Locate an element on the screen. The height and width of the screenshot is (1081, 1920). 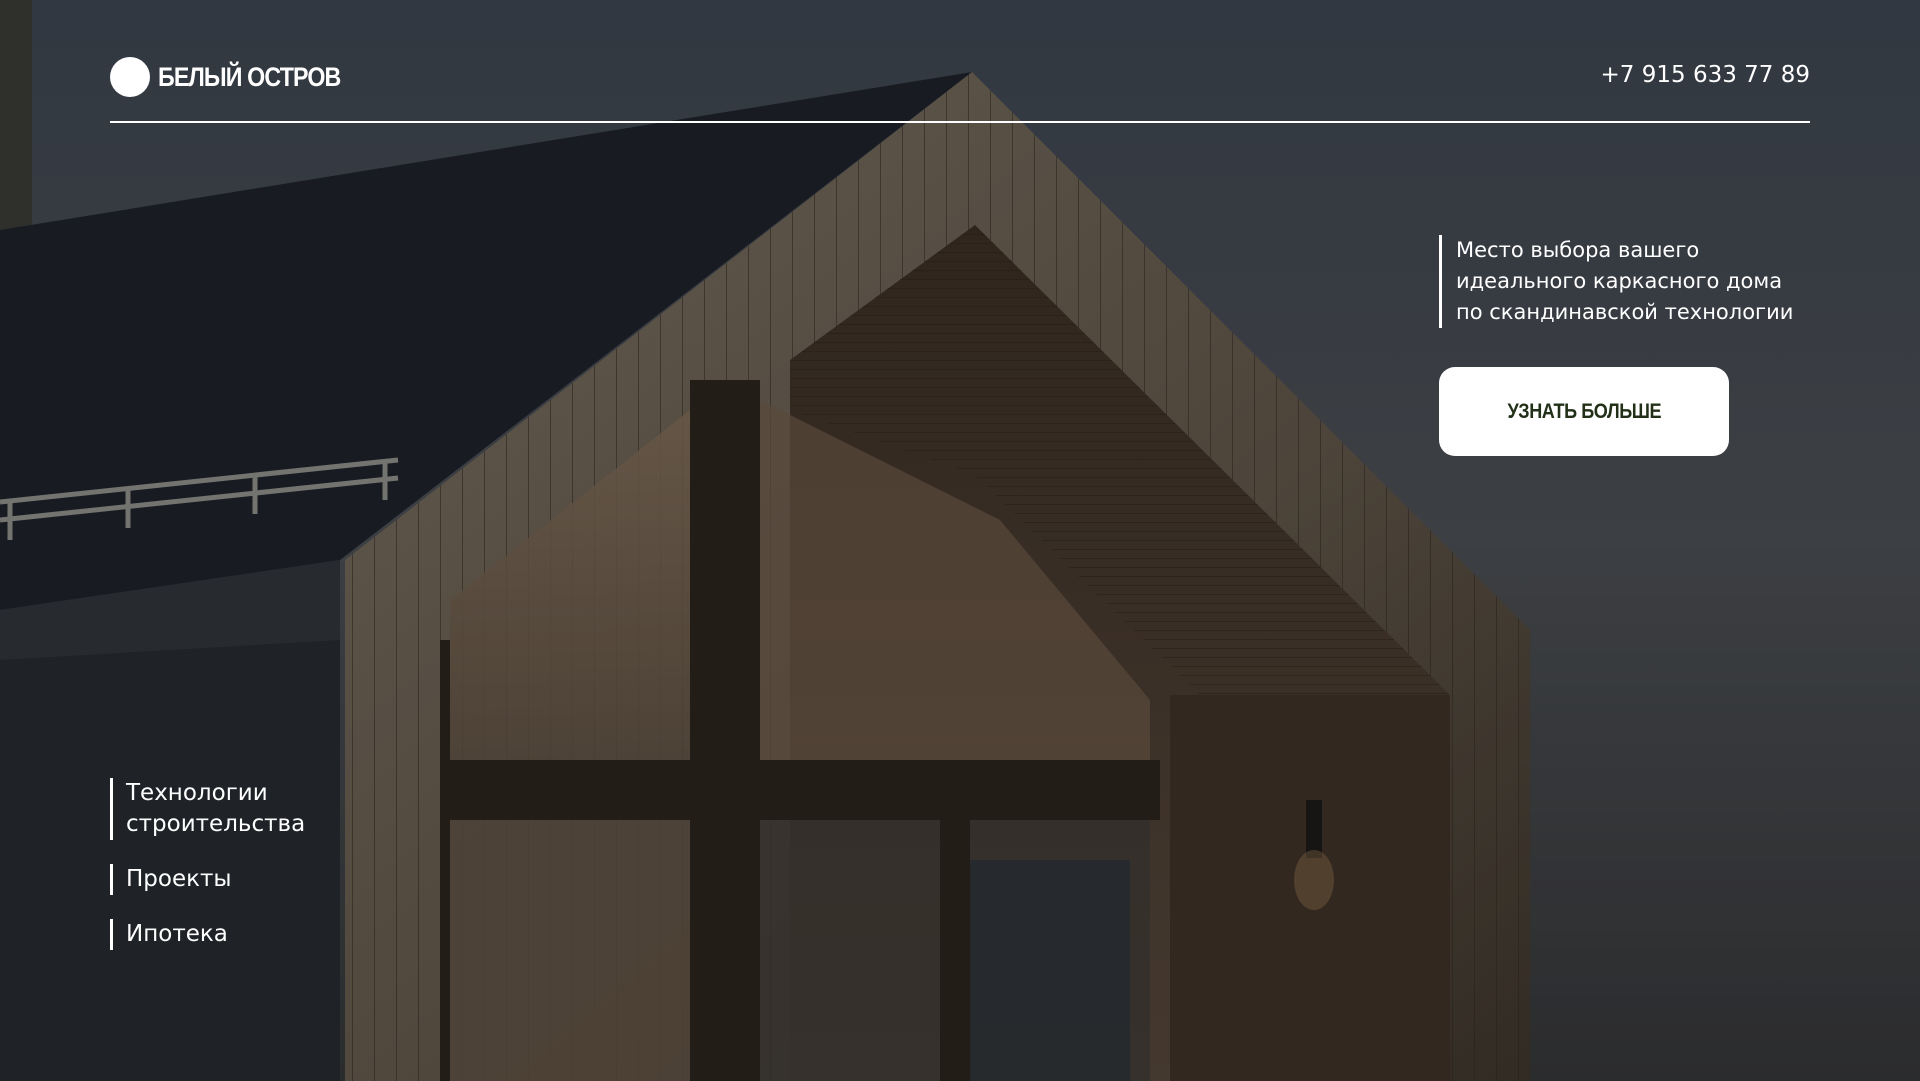
learn-more-label: УЗНАТЬ БОЛЬШЕ is located at coordinates (1584, 411).